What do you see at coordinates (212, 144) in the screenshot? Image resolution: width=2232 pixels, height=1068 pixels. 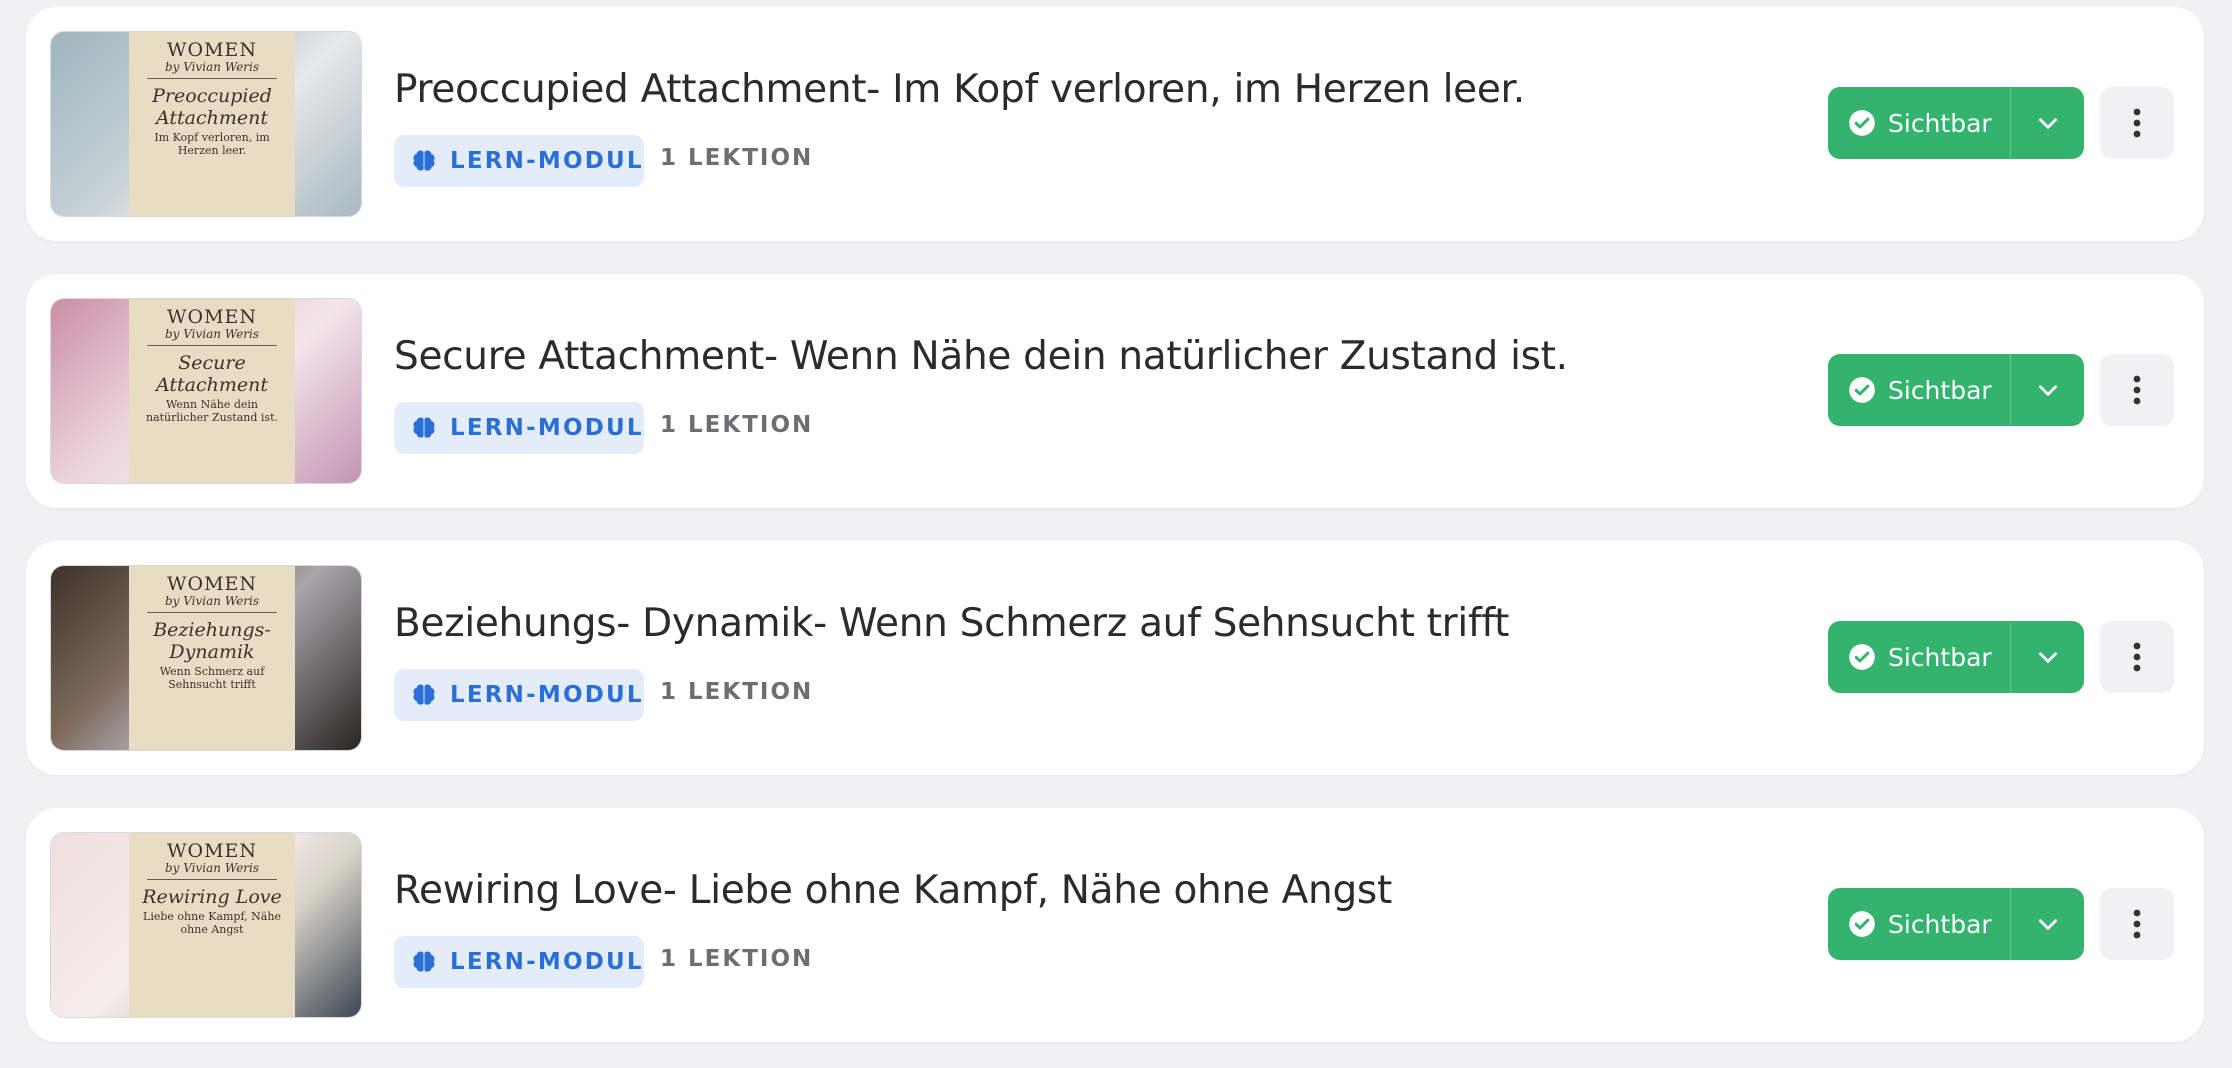 I see `thumbnail-subtitle: Im Kopf verloren, im Herzen leer.` at bounding box center [212, 144].